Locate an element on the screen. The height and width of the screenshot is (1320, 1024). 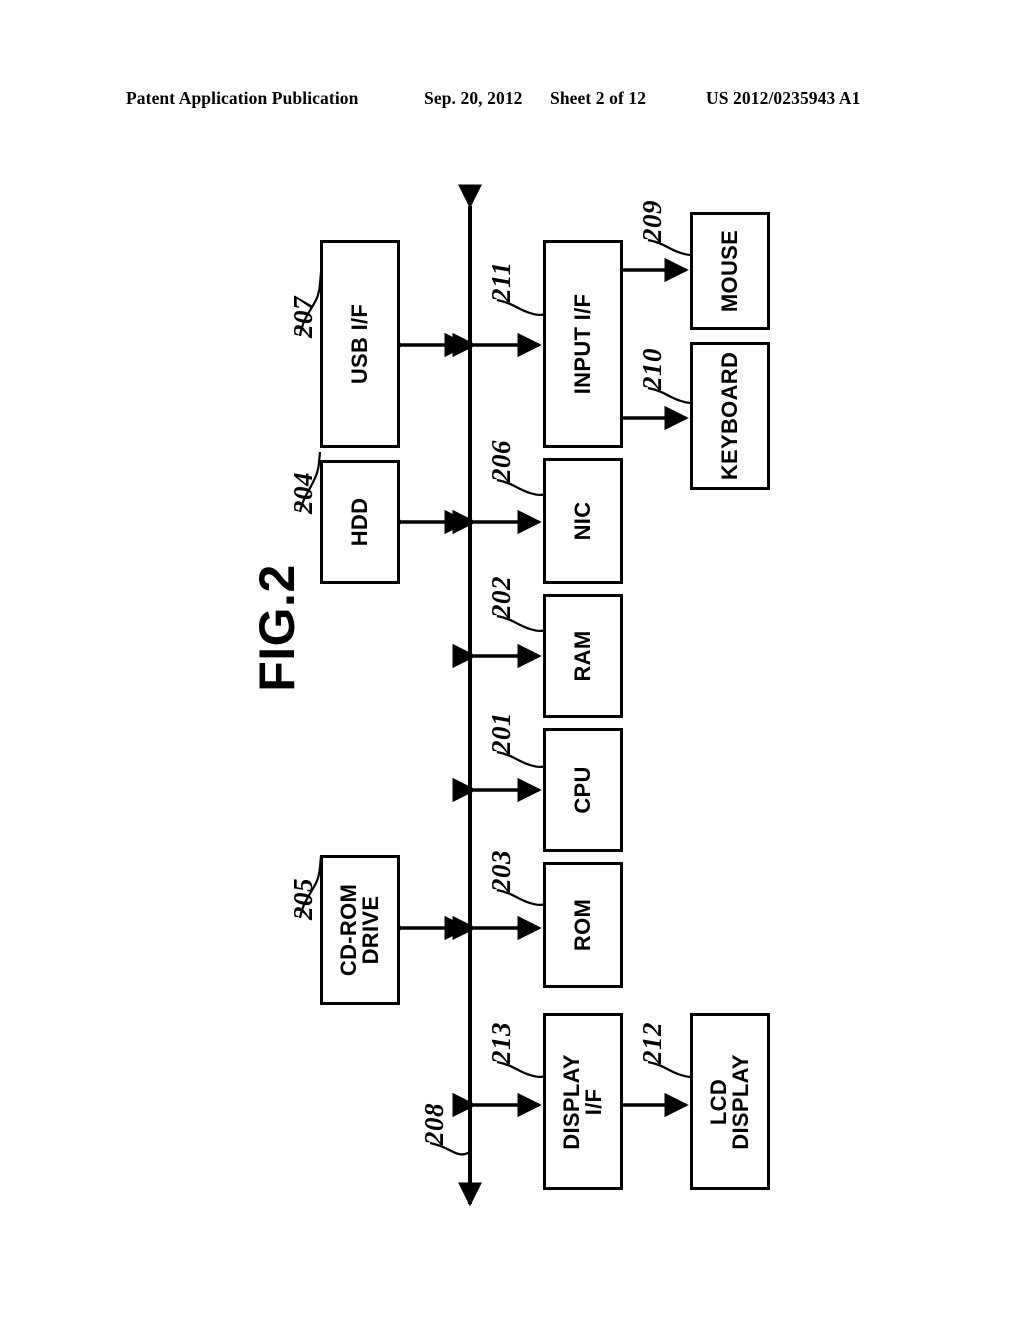
refnum-204: 204 is located at coordinates (303, 493).